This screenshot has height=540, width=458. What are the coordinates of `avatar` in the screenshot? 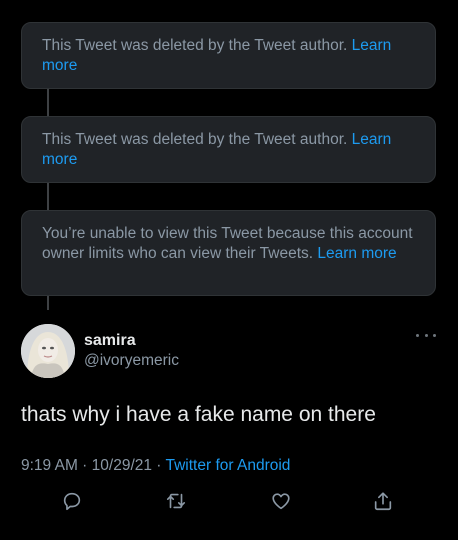 It's located at (48, 351).